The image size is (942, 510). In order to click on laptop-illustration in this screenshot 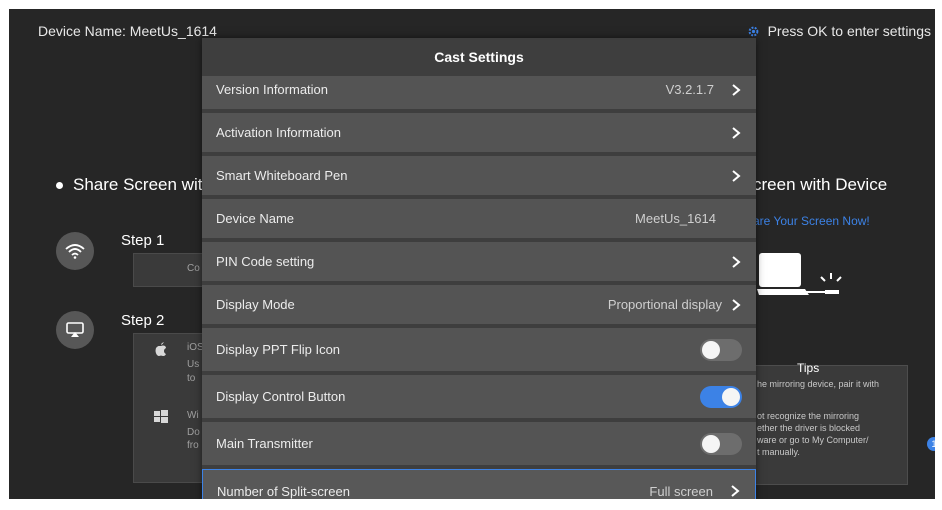, I will do `click(799, 274)`.